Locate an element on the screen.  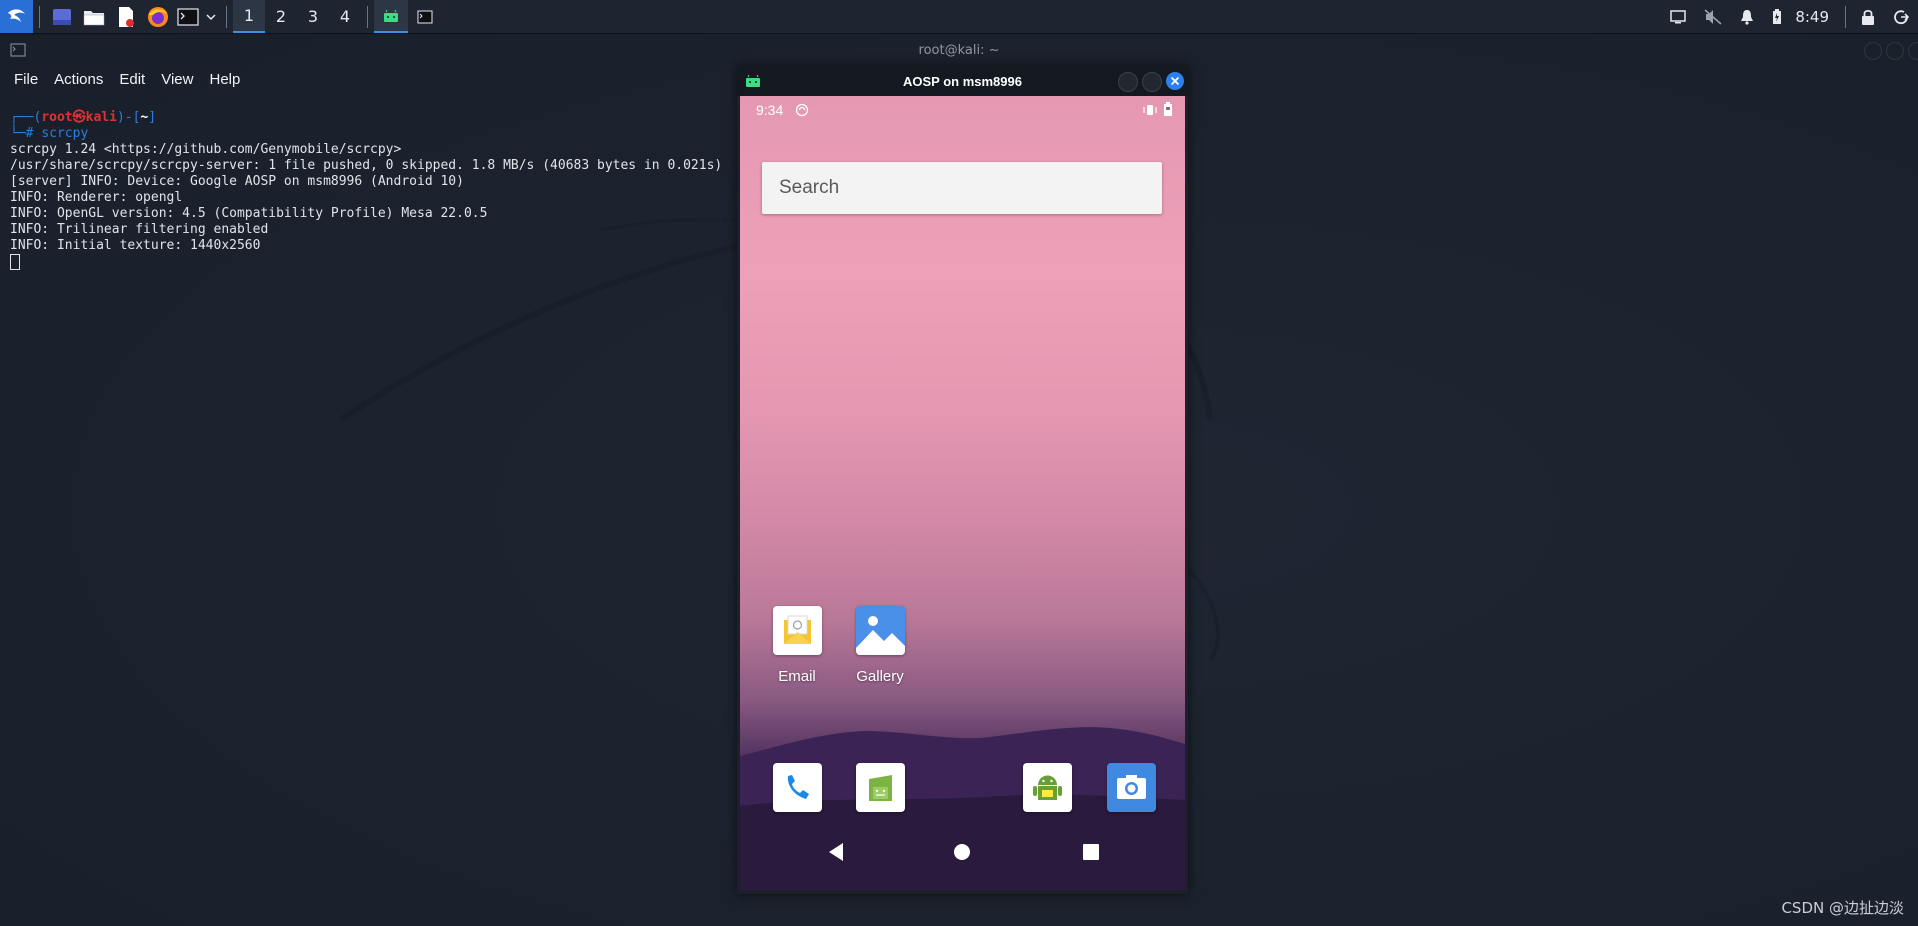
battery-charging-icon is located at coordinates (1777, 16).